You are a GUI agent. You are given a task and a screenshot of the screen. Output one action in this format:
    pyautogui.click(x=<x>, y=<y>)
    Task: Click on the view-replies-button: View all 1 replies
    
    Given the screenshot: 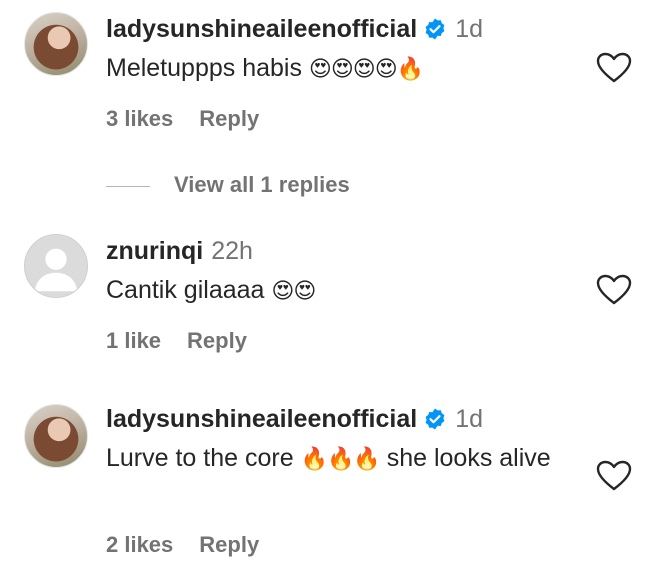 What is the action you would take?
    pyautogui.click(x=228, y=185)
    